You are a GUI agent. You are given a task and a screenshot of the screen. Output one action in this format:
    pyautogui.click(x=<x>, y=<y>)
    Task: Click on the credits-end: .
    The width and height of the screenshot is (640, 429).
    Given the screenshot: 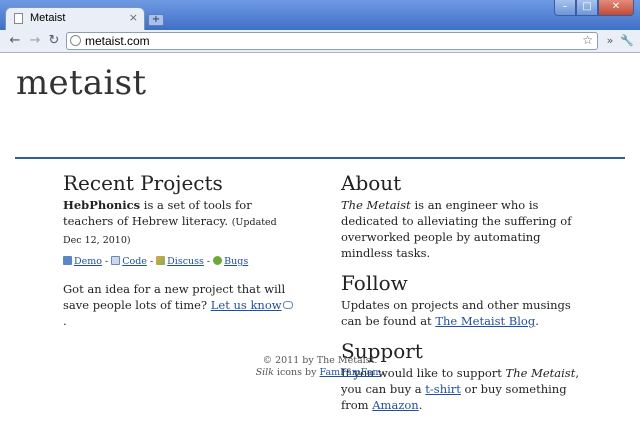 What is the action you would take?
    pyautogui.click(x=383, y=372)
    